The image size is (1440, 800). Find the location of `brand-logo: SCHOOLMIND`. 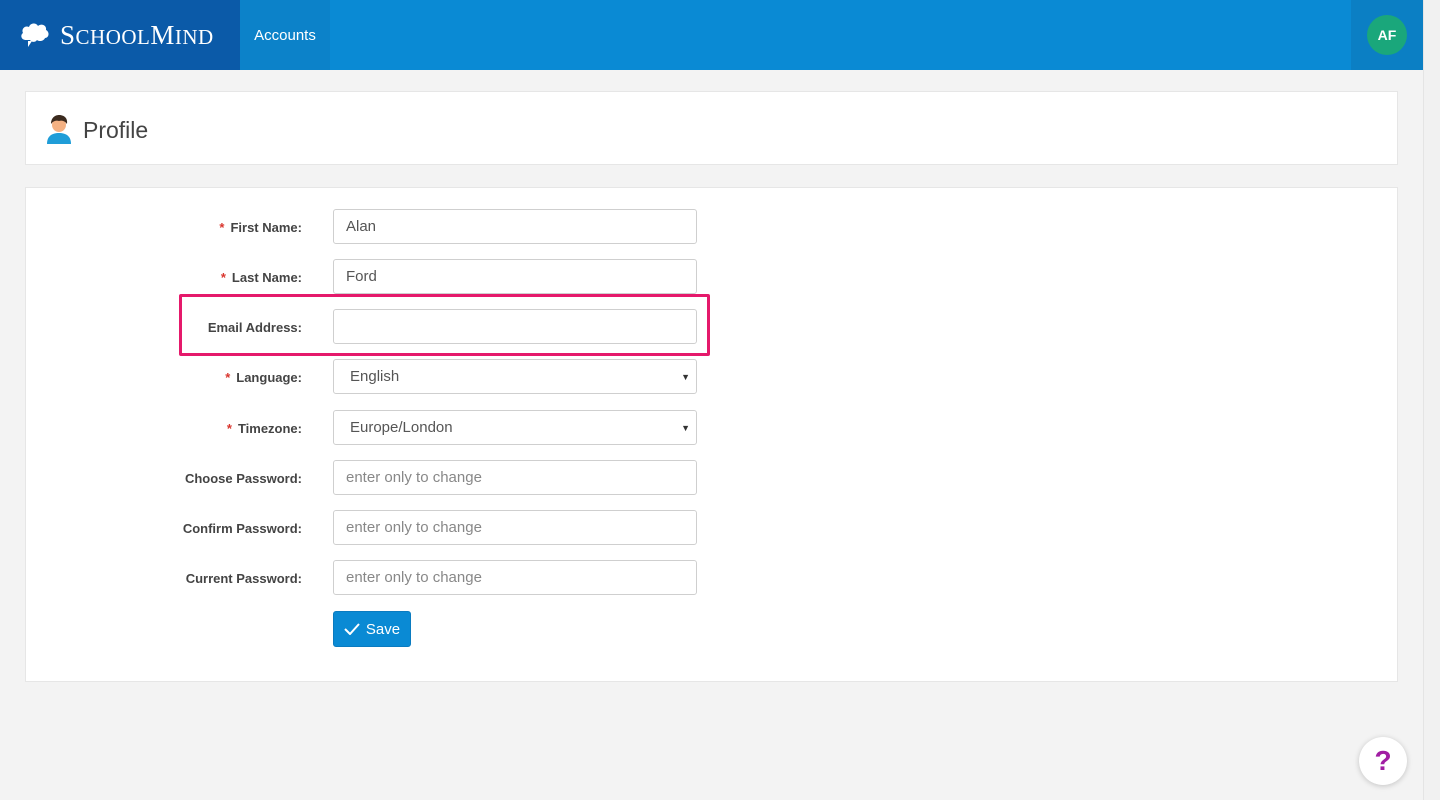

brand-logo: SCHOOLMIND is located at coordinates (120, 35).